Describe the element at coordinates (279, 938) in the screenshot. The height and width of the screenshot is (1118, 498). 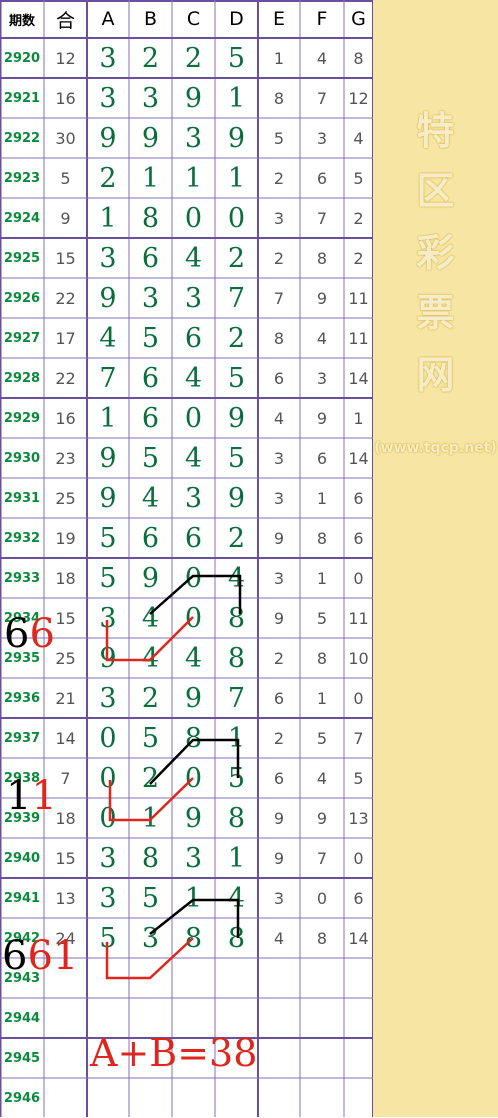
I see `row-digit-e: 4` at that location.